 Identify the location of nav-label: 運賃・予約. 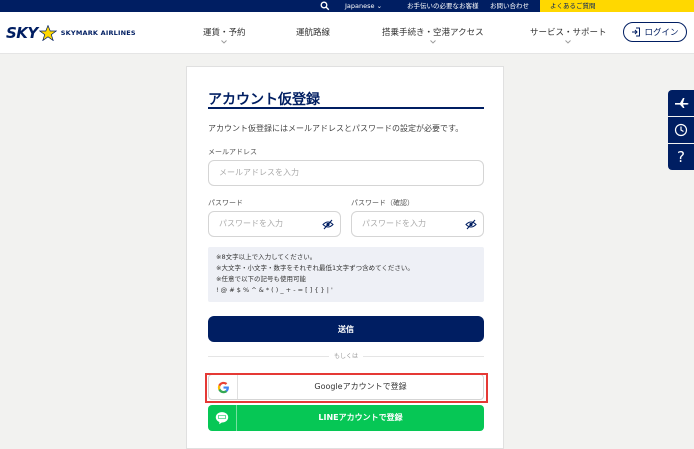
(224, 33).